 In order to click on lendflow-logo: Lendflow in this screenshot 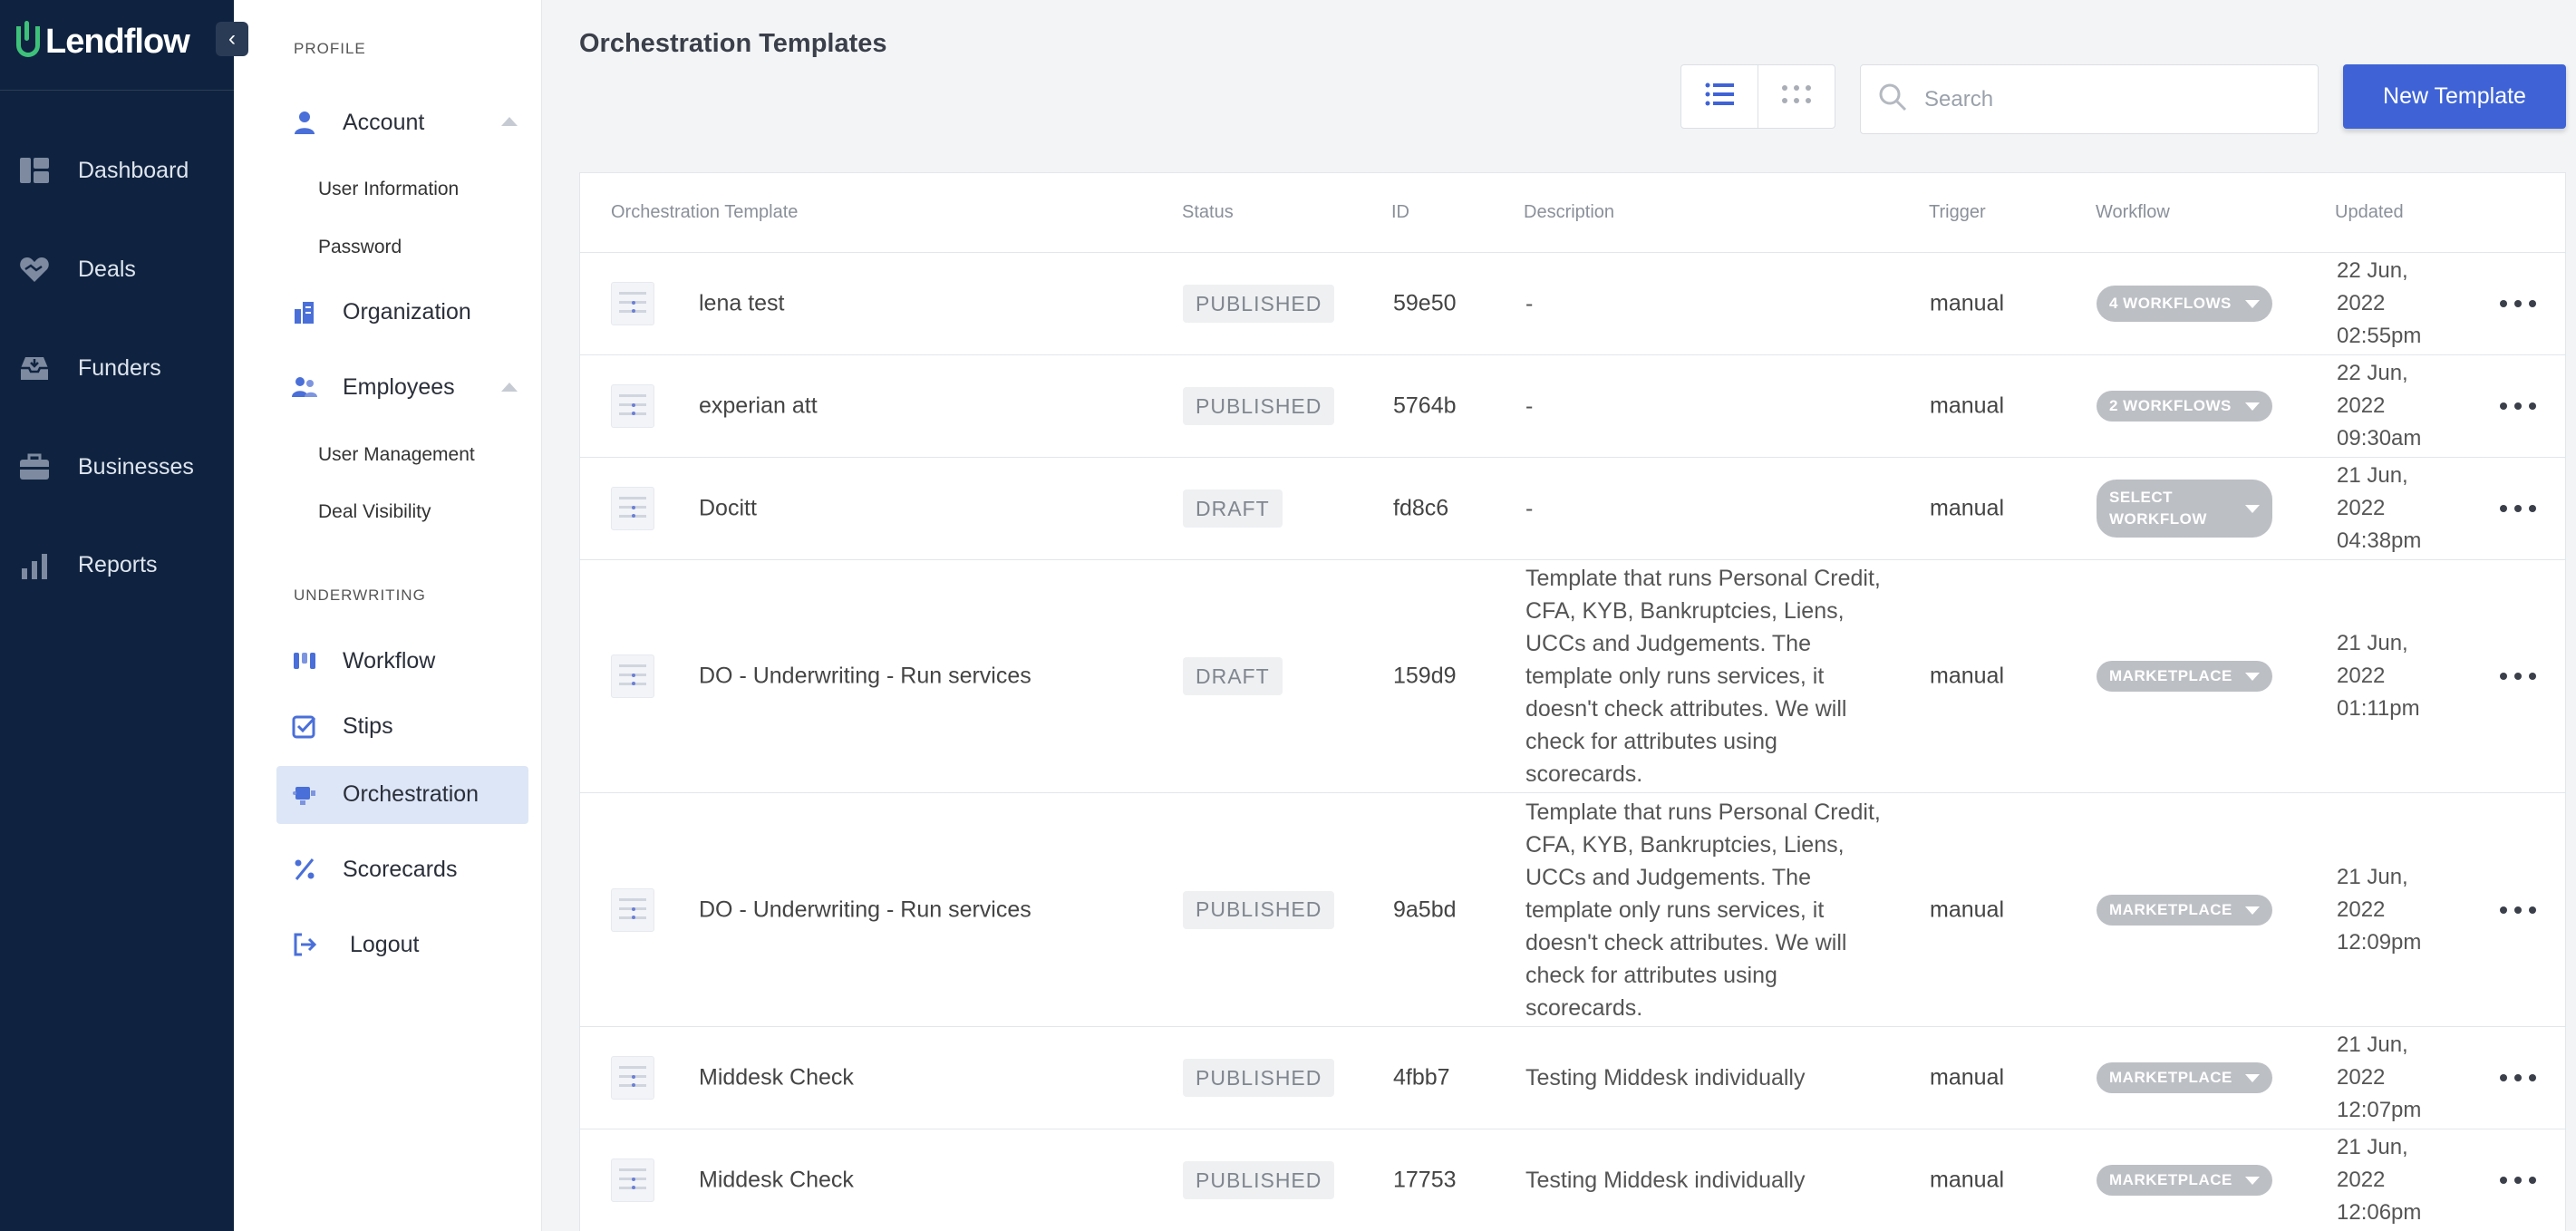, I will do `click(103, 41)`.